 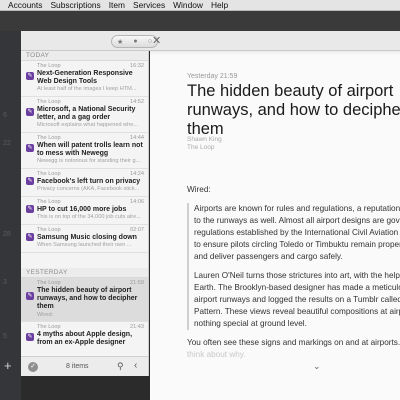 What do you see at coordinates (137, 174) in the screenshot?
I see `item-time: 14:24` at bounding box center [137, 174].